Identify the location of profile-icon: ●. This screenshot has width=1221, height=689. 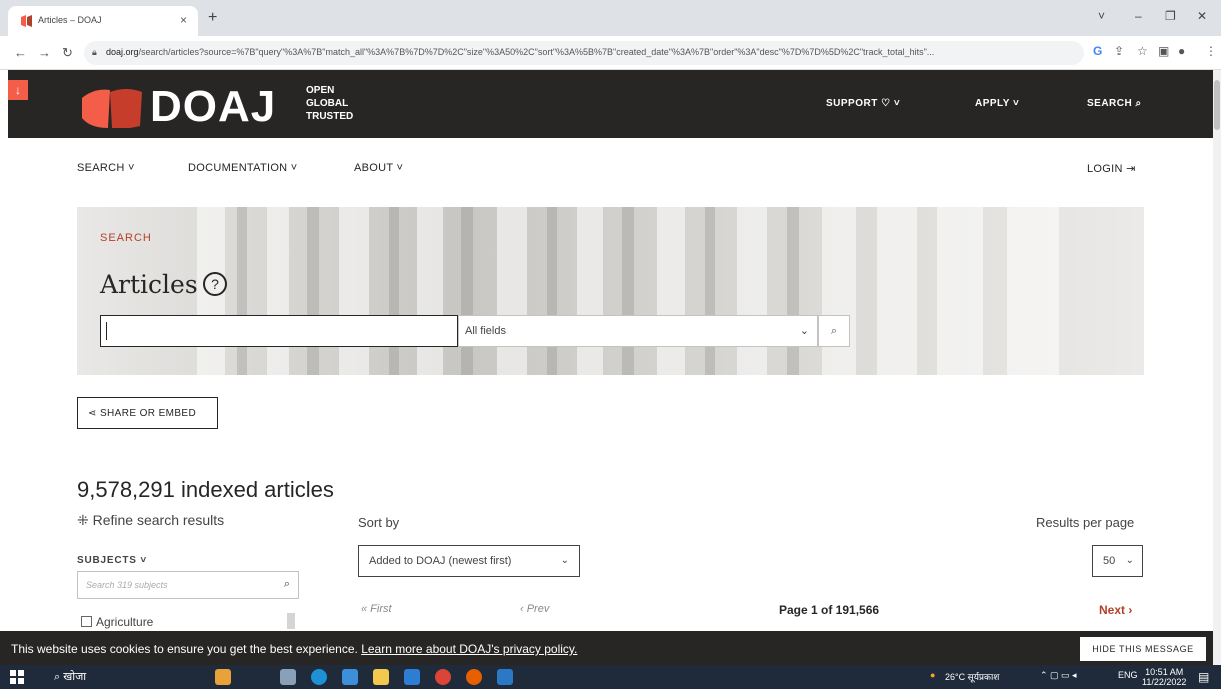
(1181, 51).